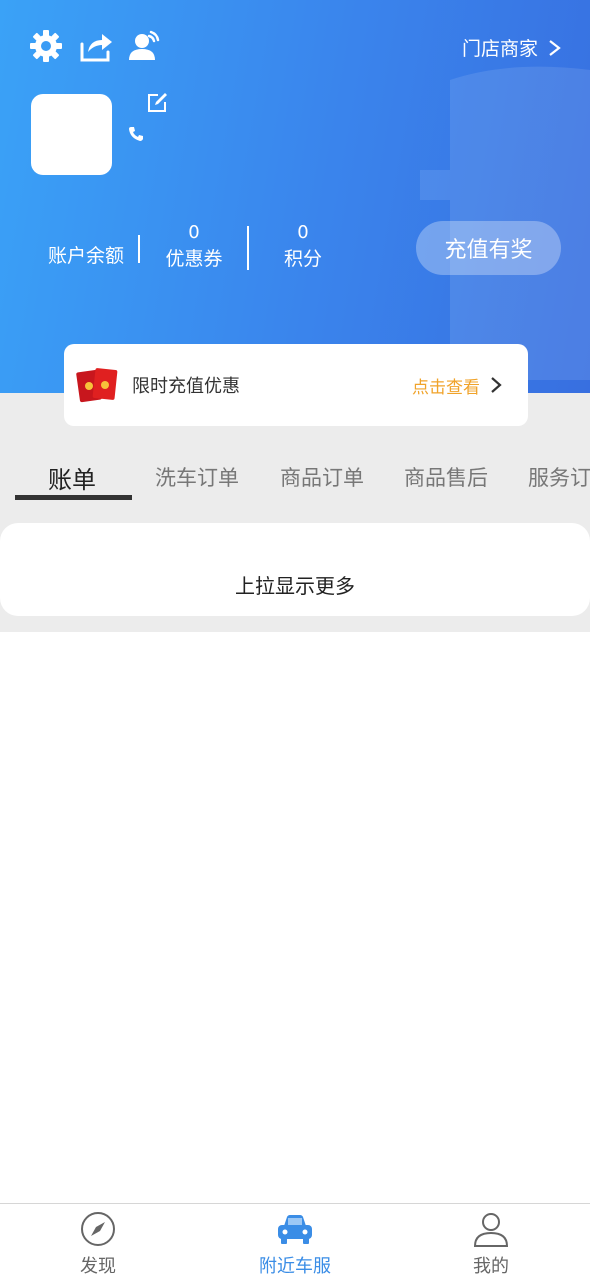 This screenshot has width=590, height=1280. I want to click on promo-banner: 限时充值优惠 点击查看, so click(296, 385).